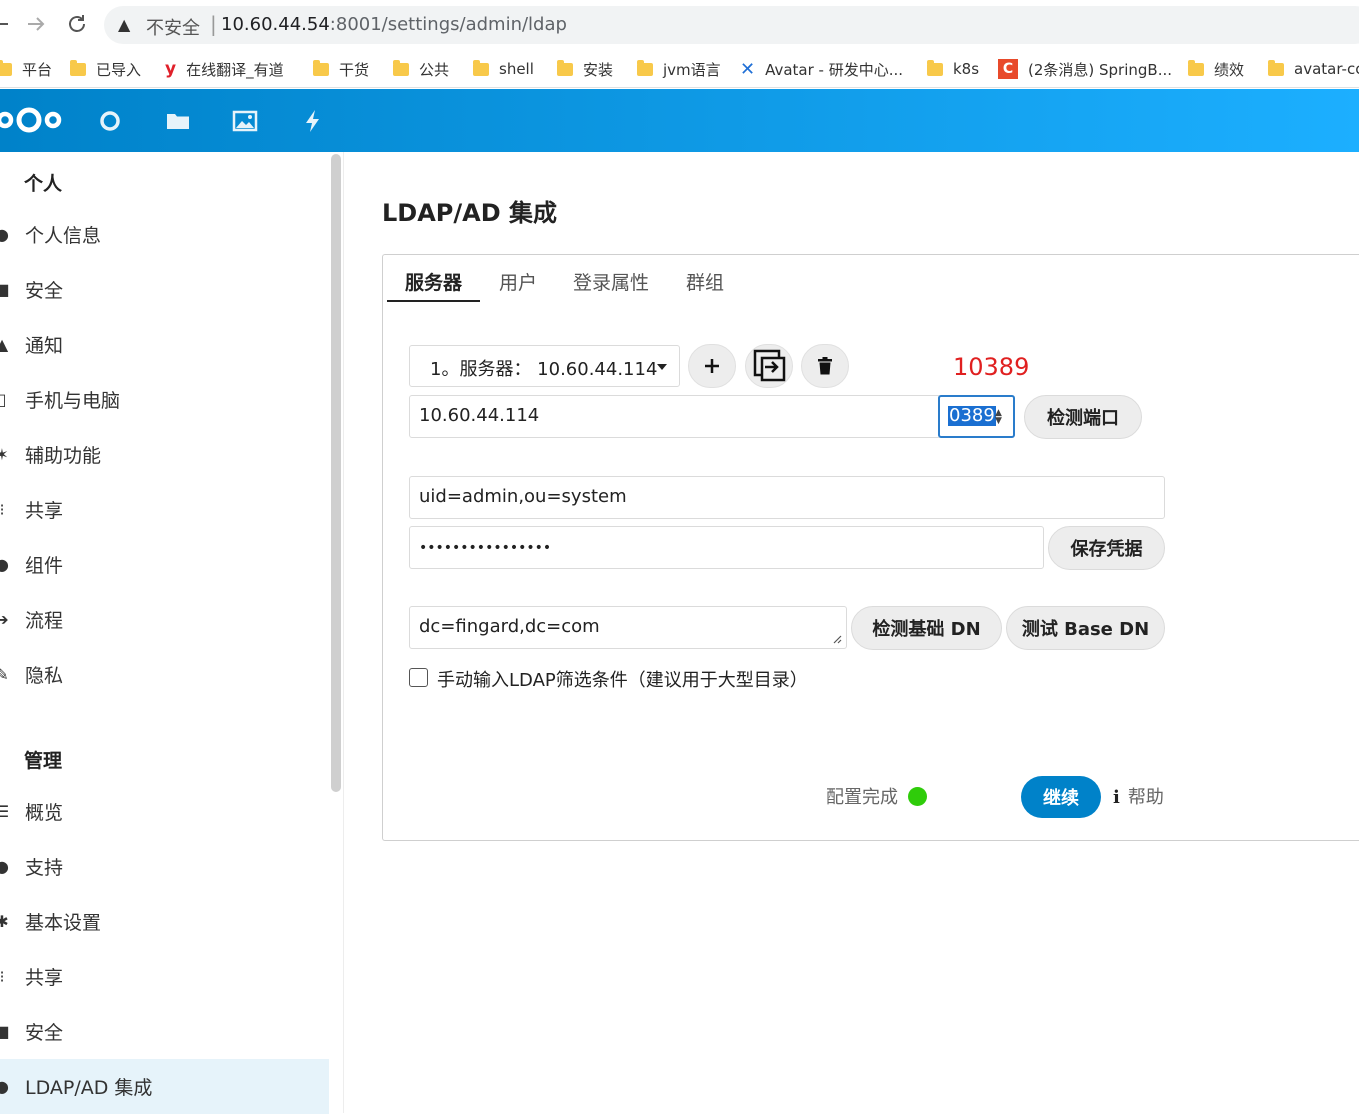  What do you see at coordinates (998, 417) in the screenshot?
I see `port-spinner-icon: ▲ ▼` at bounding box center [998, 417].